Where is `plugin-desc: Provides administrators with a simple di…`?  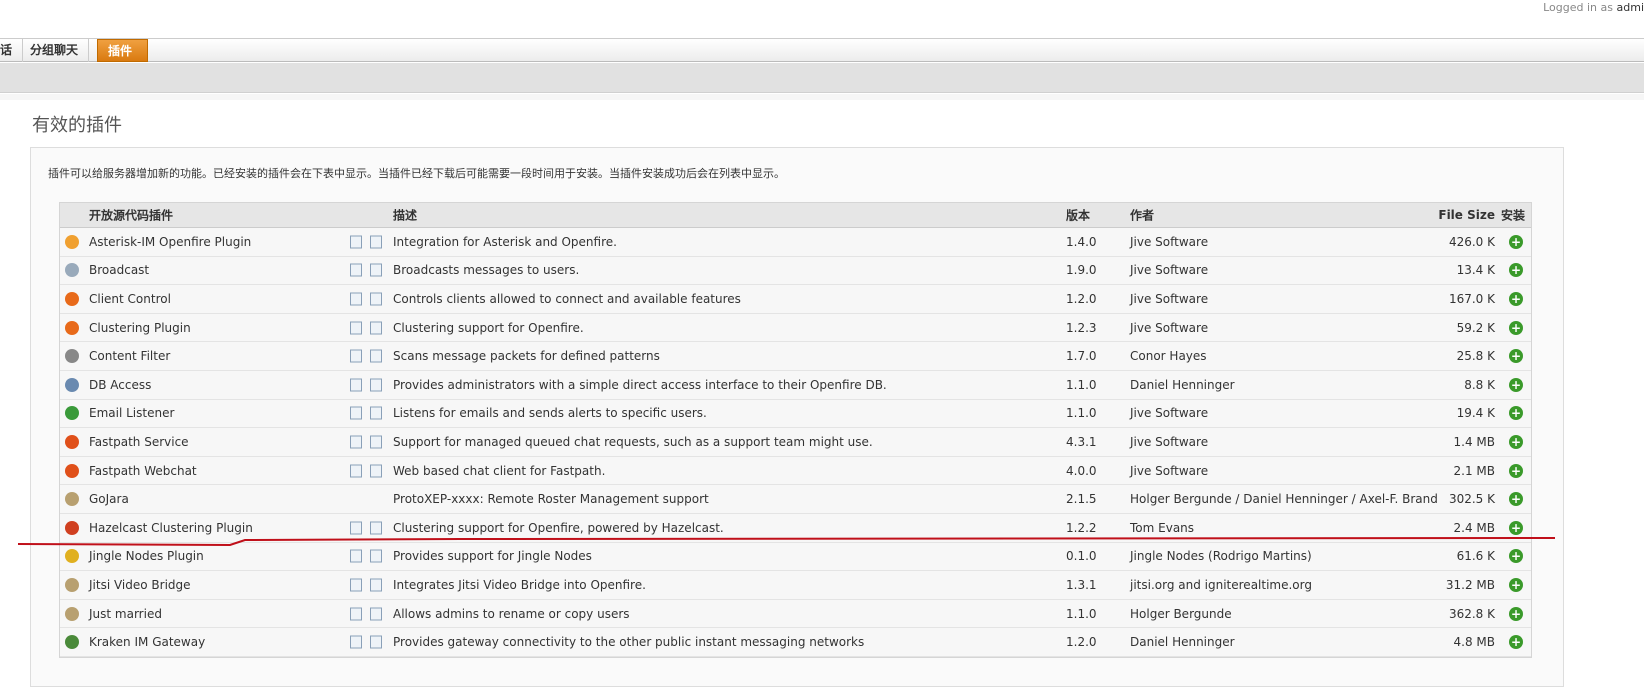 plugin-desc: Provides administrators with a simple di… is located at coordinates (640, 385).